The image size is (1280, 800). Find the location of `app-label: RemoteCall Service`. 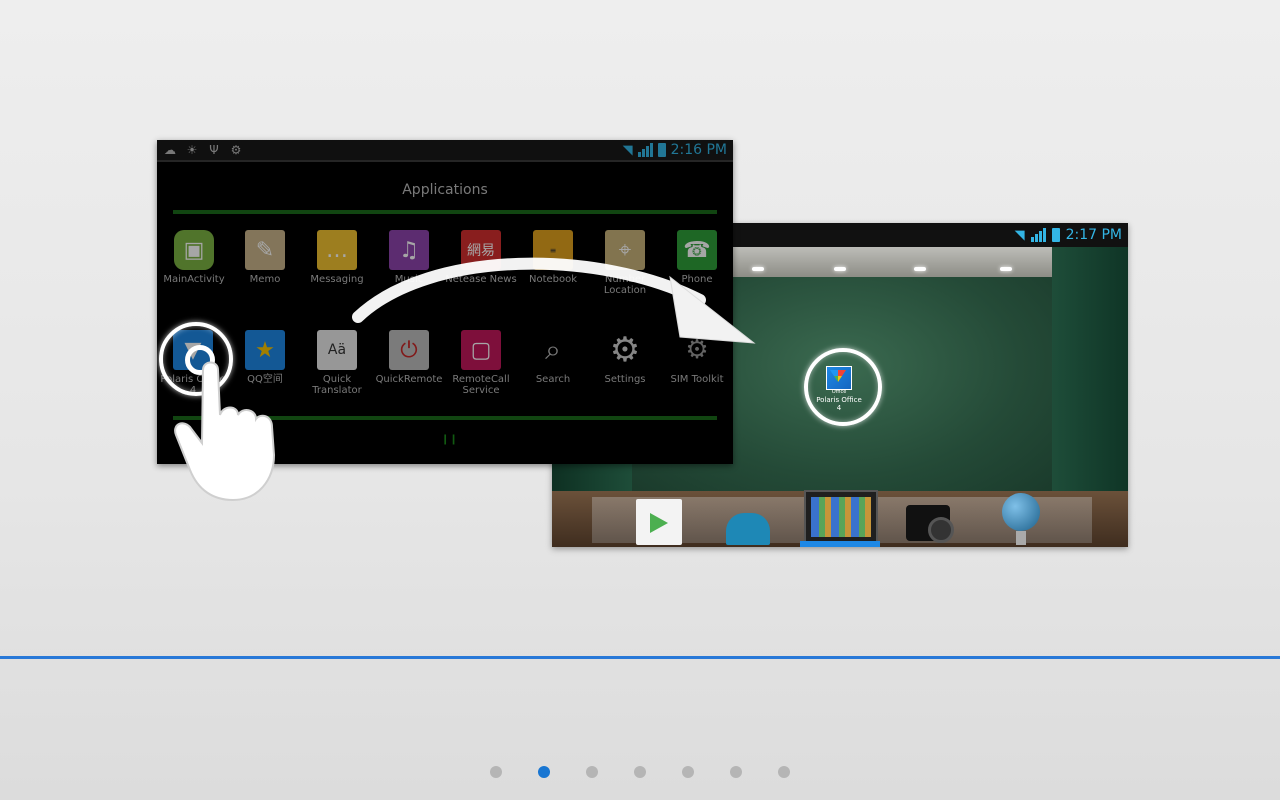

app-label: RemoteCall Service is located at coordinates (481, 385).